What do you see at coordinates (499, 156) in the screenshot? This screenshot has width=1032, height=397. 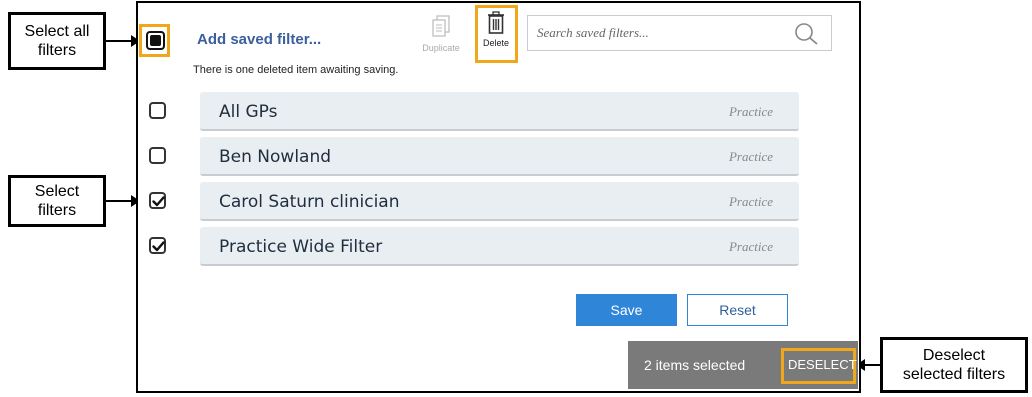 I see `filter-row: Ben Nowland Practice` at bounding box center [499, 156].